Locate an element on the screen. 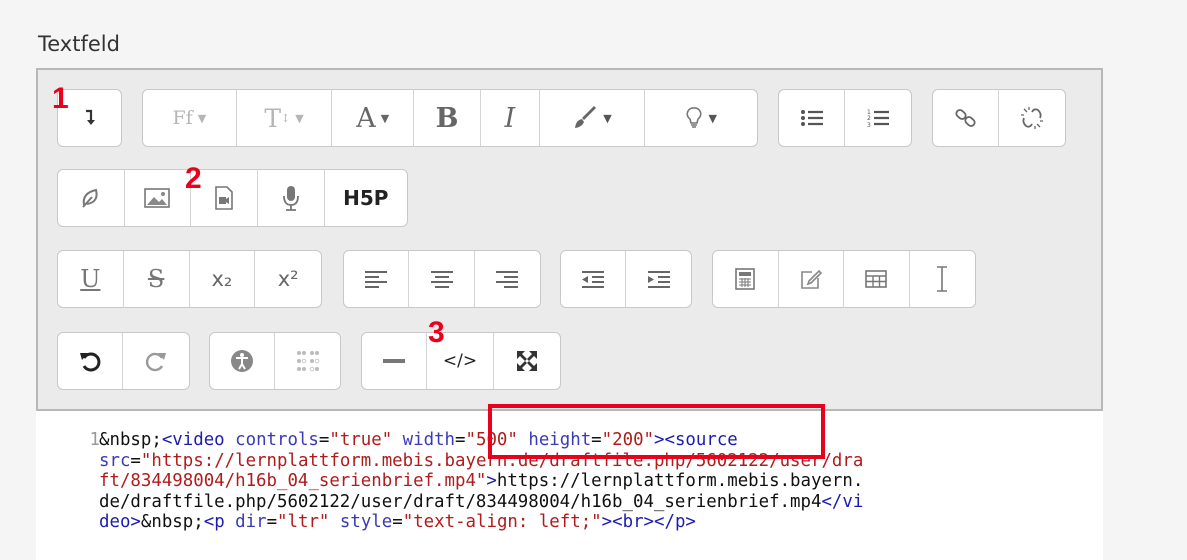 This screenshot has width=1187, height=560. media-group: H5P is located at coordinates (232, 198).